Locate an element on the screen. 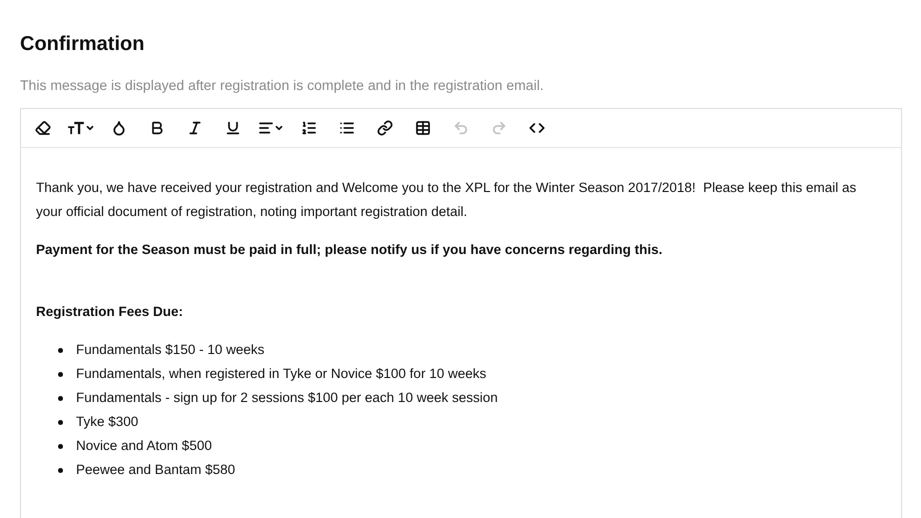 The width and height of the screenshot is (921, 518). code-icon is located at coordinates (537, 128).